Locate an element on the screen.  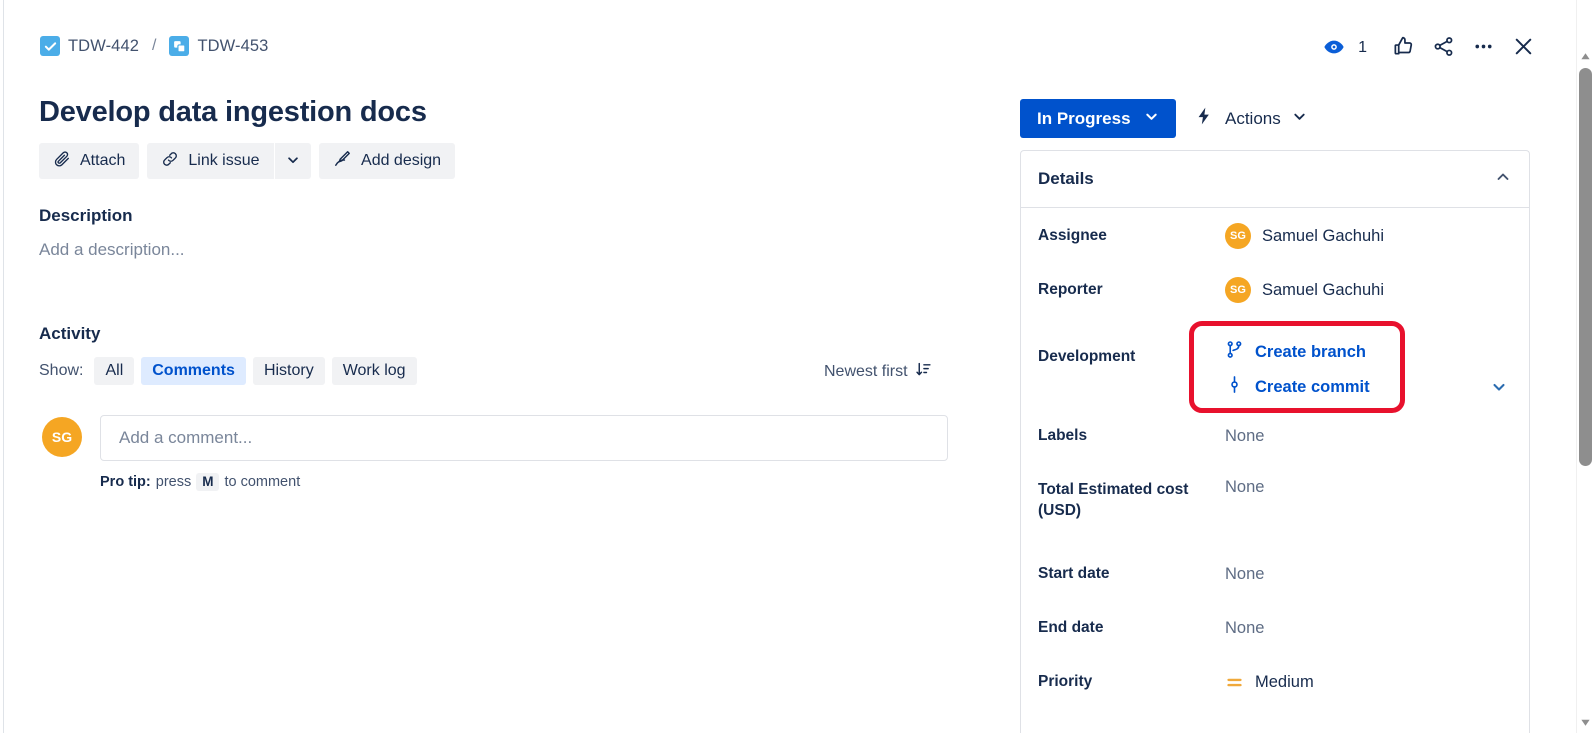
pro-tip-prefix: Pro tip: is located at coordinates (125, 482).